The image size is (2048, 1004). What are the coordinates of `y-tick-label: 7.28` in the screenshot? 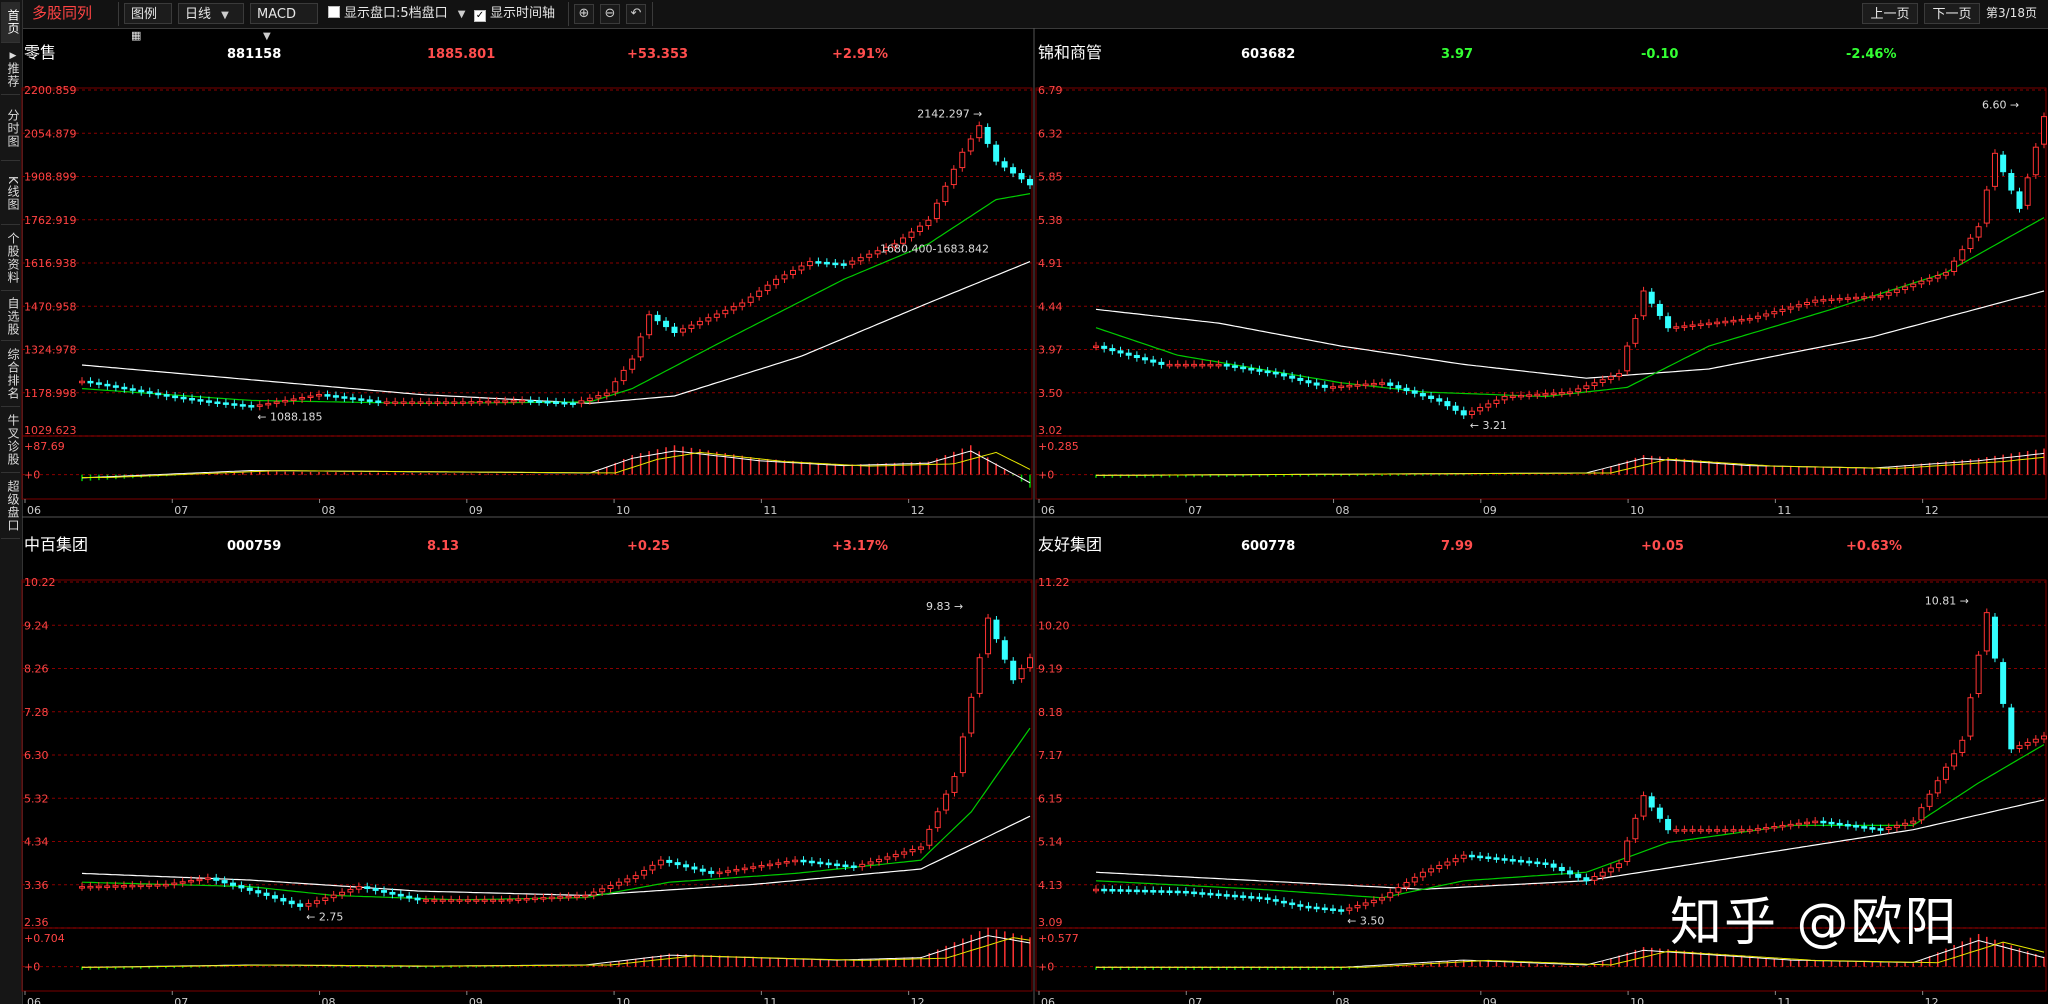 It's located at (36, 712).